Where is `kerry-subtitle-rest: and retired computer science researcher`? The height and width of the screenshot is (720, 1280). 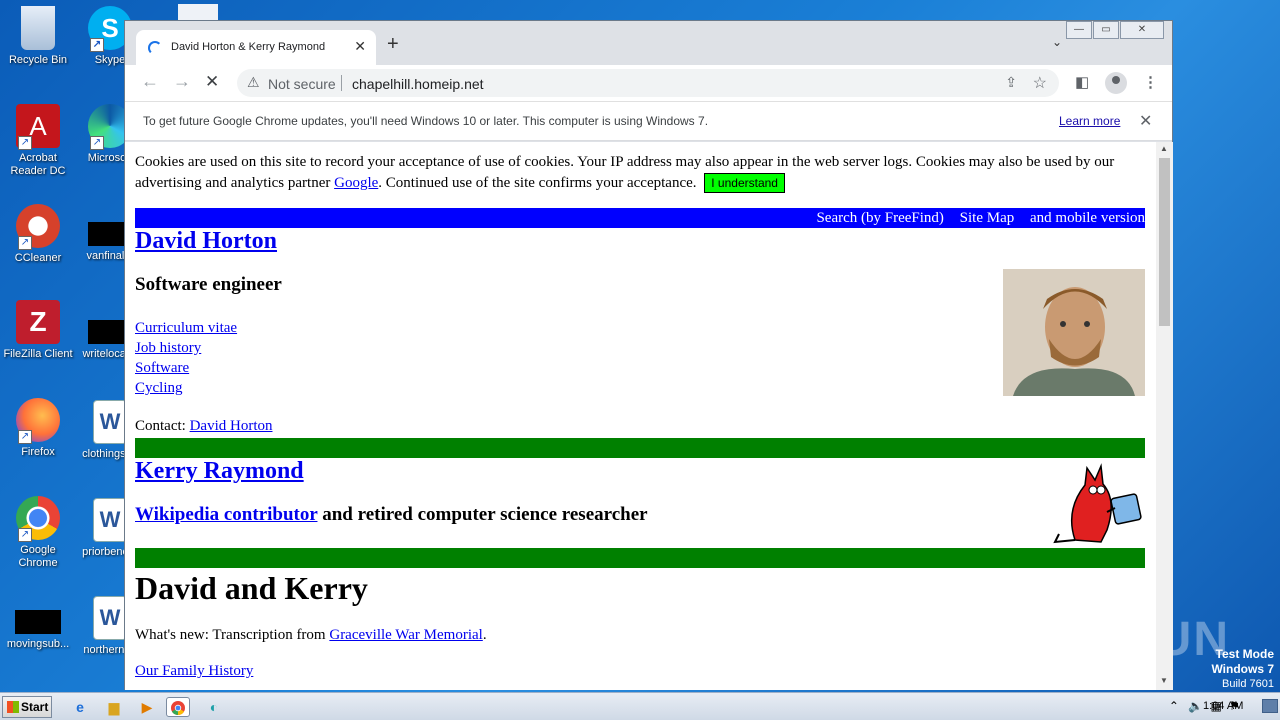
kerry-subtitle-rest: and retired computer science researcher is located at coordinates (482, 514).